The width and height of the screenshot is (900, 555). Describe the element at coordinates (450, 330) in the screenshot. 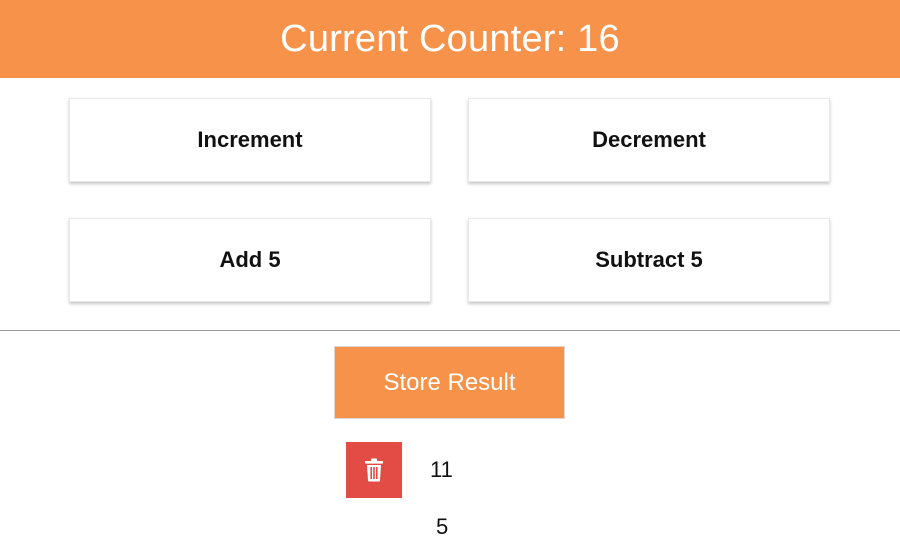

I see `divider` at that location.